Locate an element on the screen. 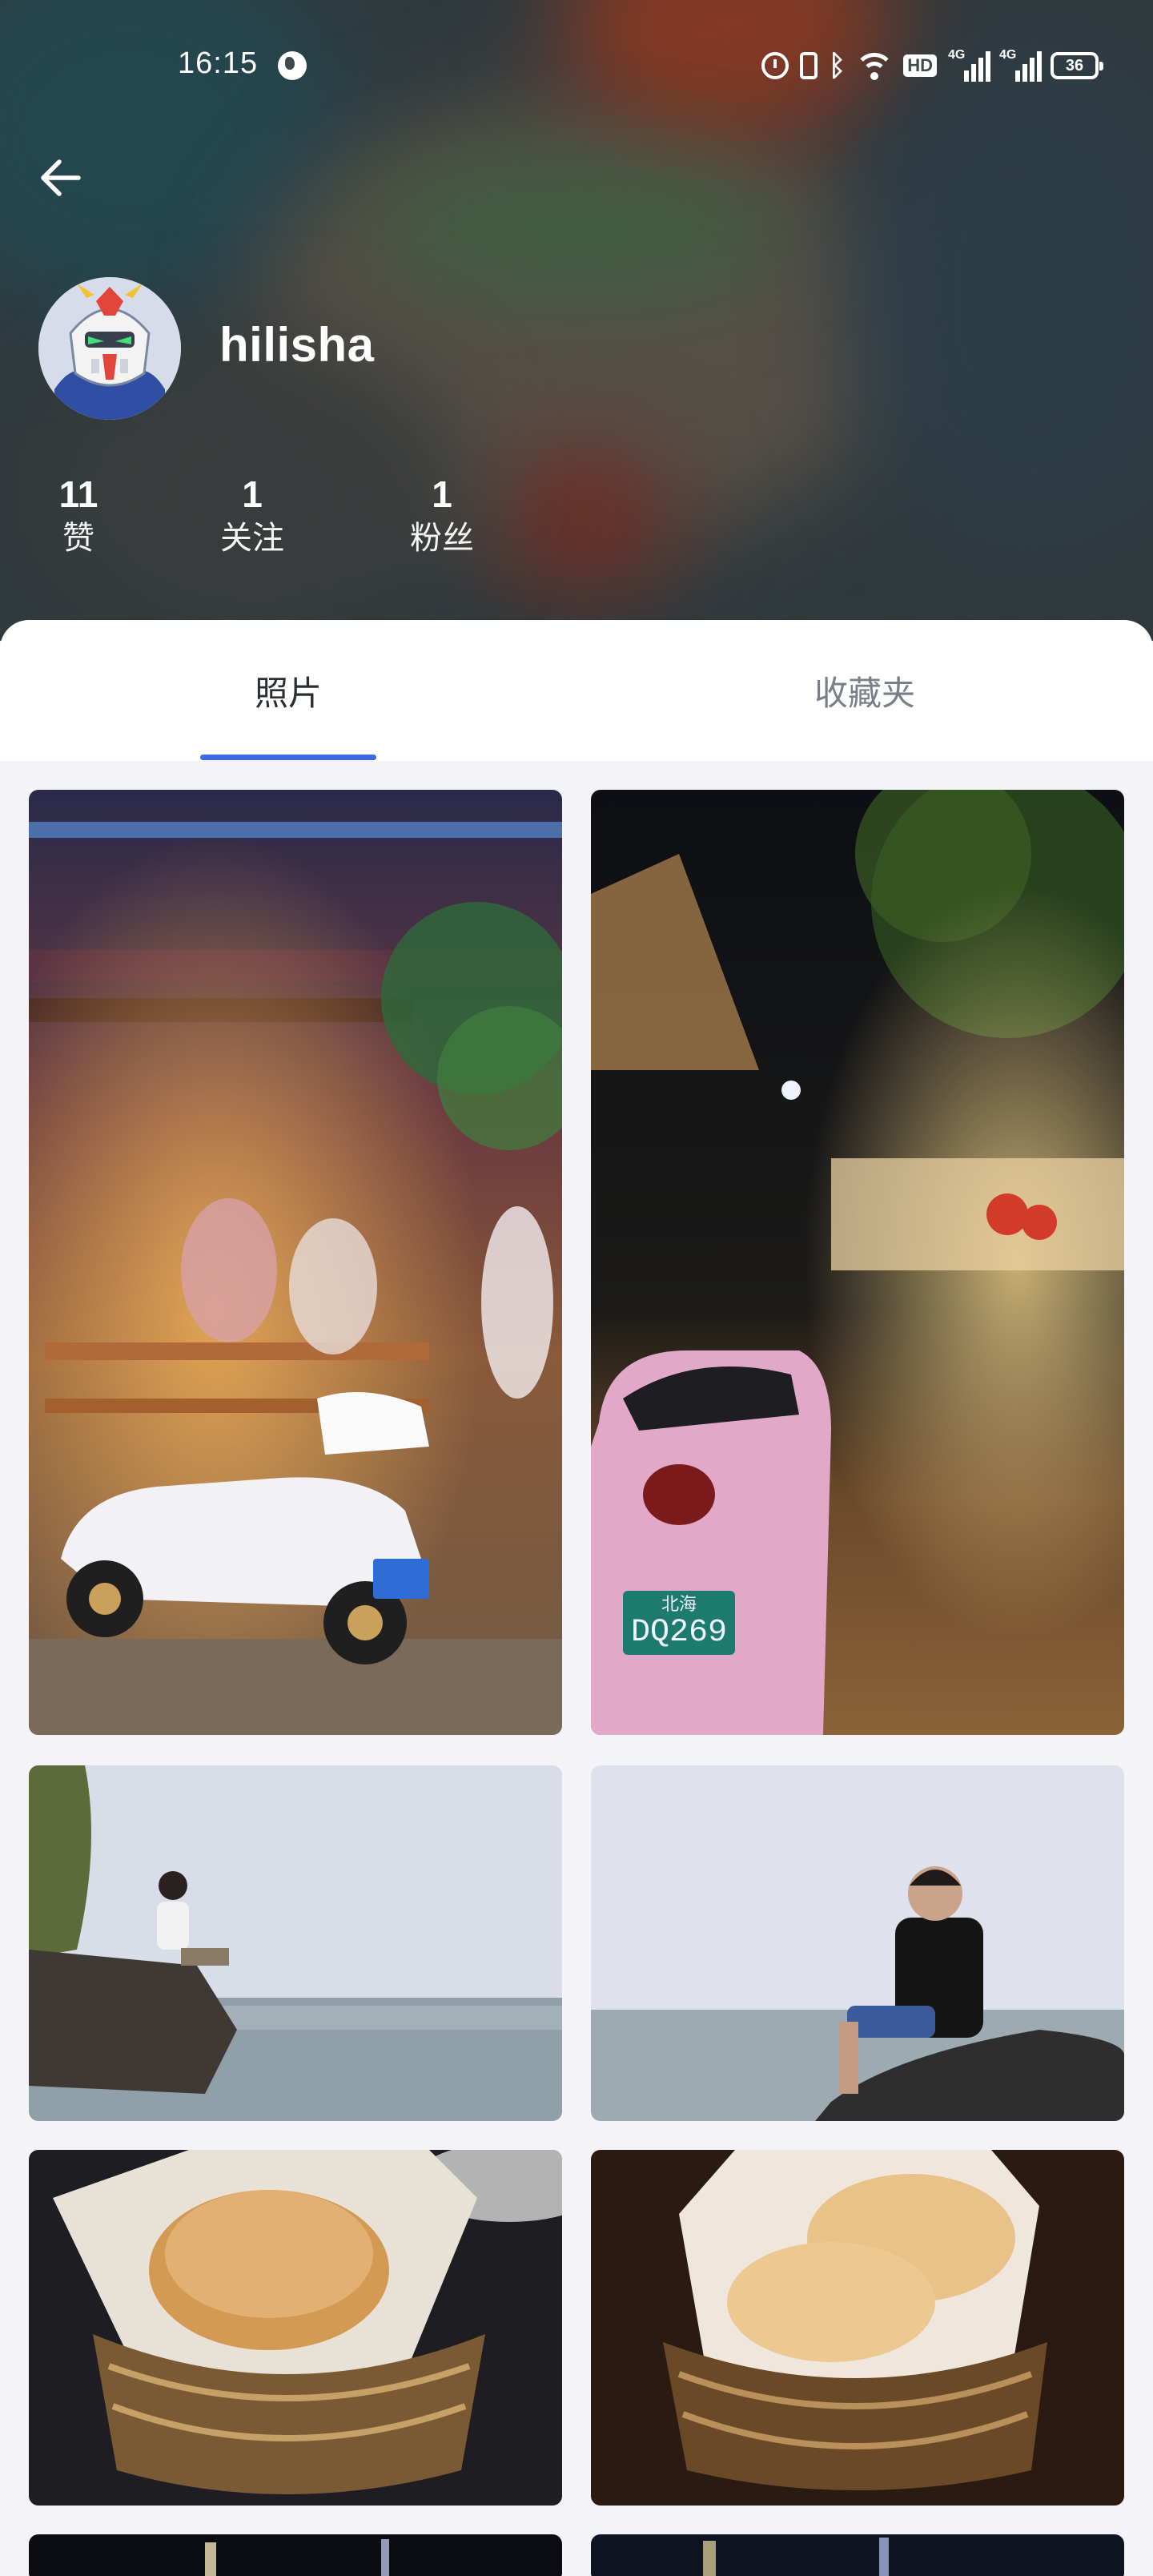 The width and height of the screenshot is (1153, 2576). stat-followers: 1 粉丝 is located at coordinates (442, 517).